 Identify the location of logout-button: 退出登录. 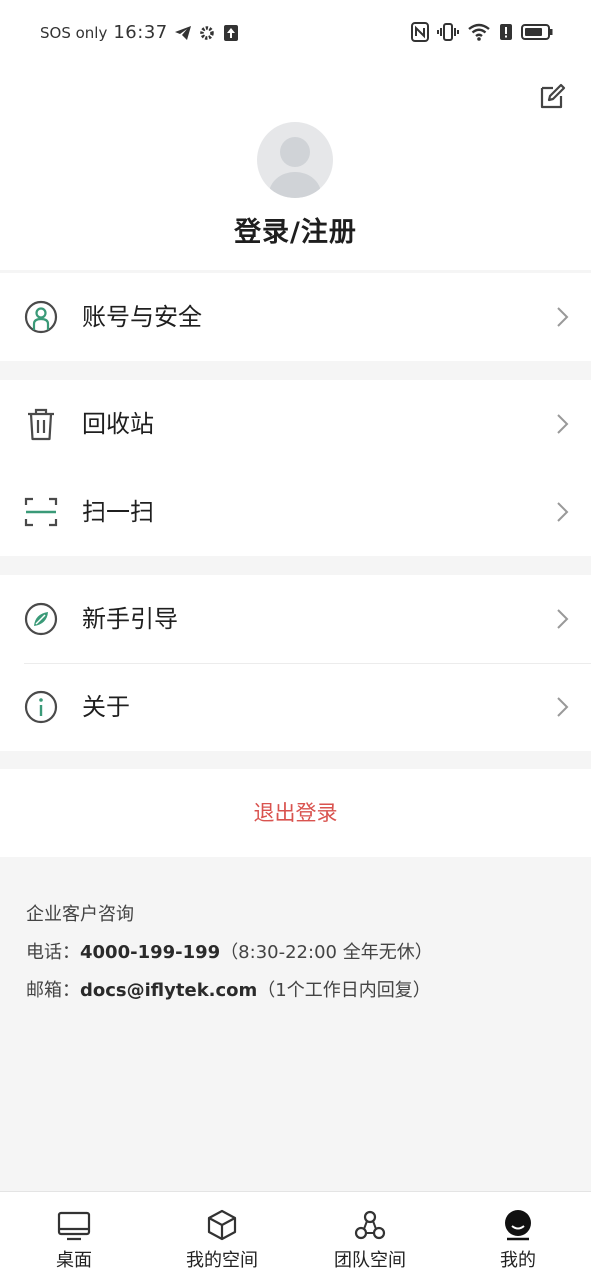
(295, 813).